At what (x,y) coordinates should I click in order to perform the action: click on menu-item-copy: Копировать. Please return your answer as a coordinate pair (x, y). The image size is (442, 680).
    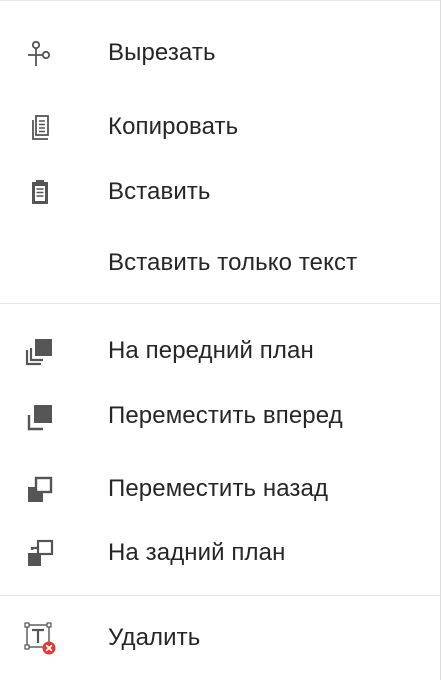
    Looking at the image, I should click on (220, 127).